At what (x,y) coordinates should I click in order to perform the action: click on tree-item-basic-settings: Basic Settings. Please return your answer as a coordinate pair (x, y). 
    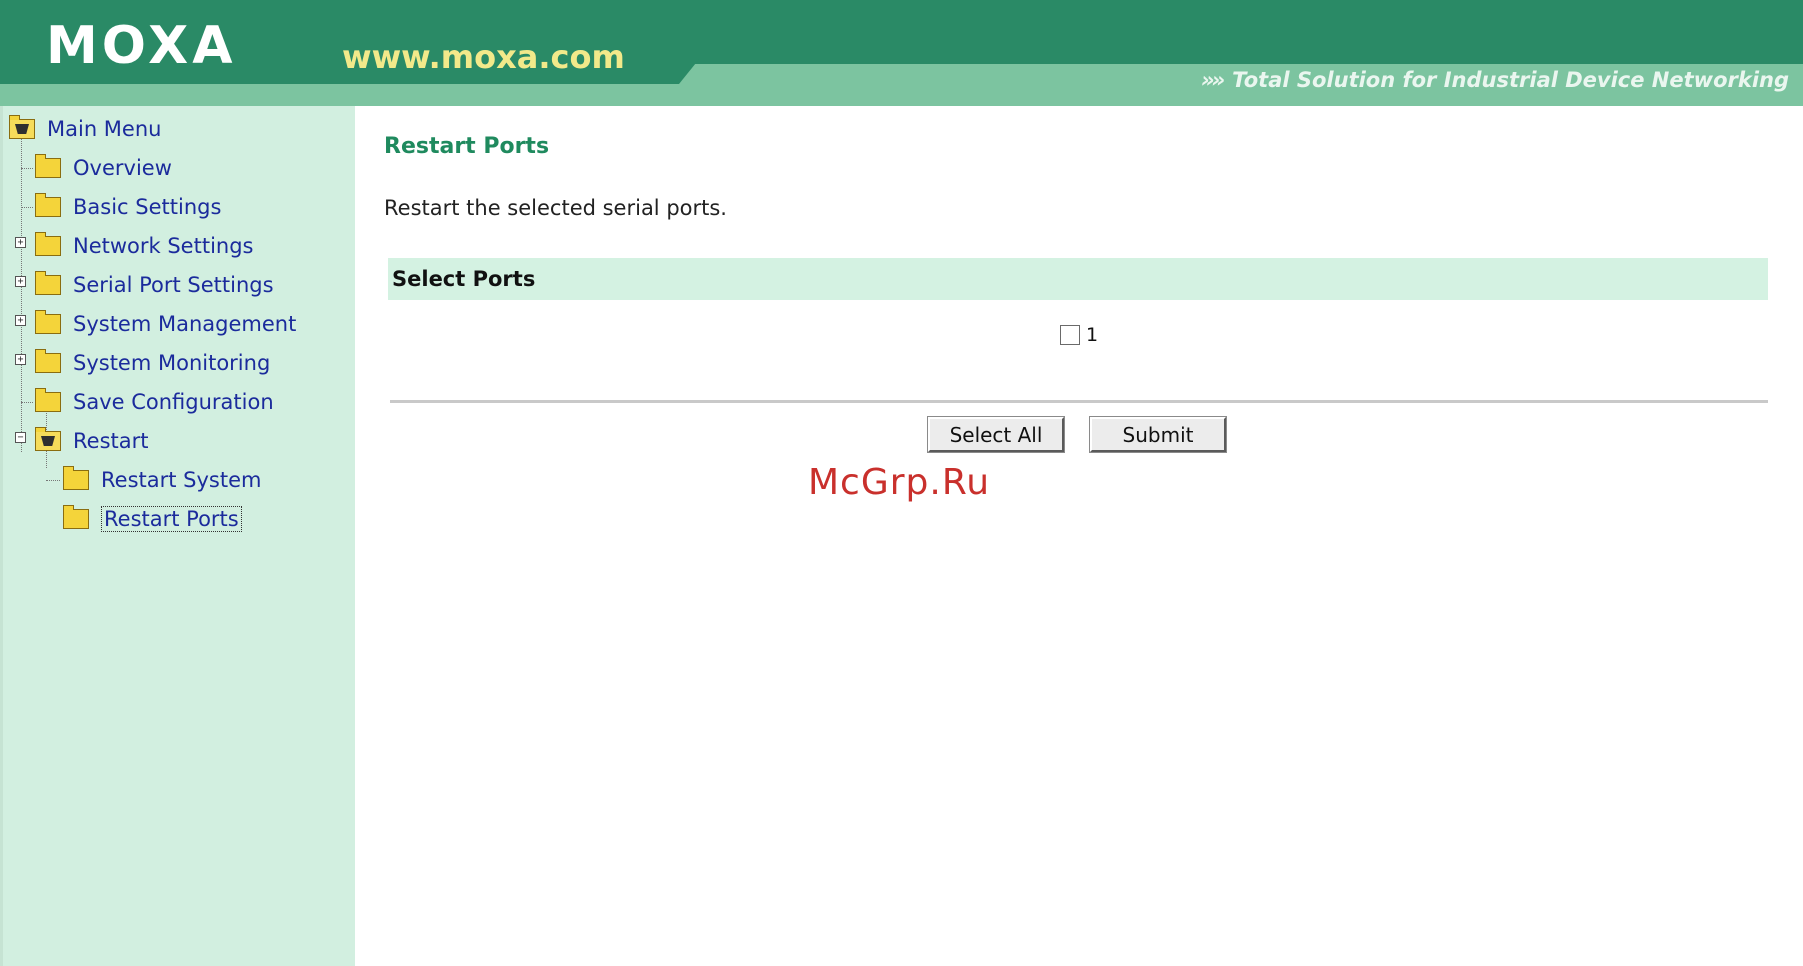
    Looking at the image, I should click on (128, 207).